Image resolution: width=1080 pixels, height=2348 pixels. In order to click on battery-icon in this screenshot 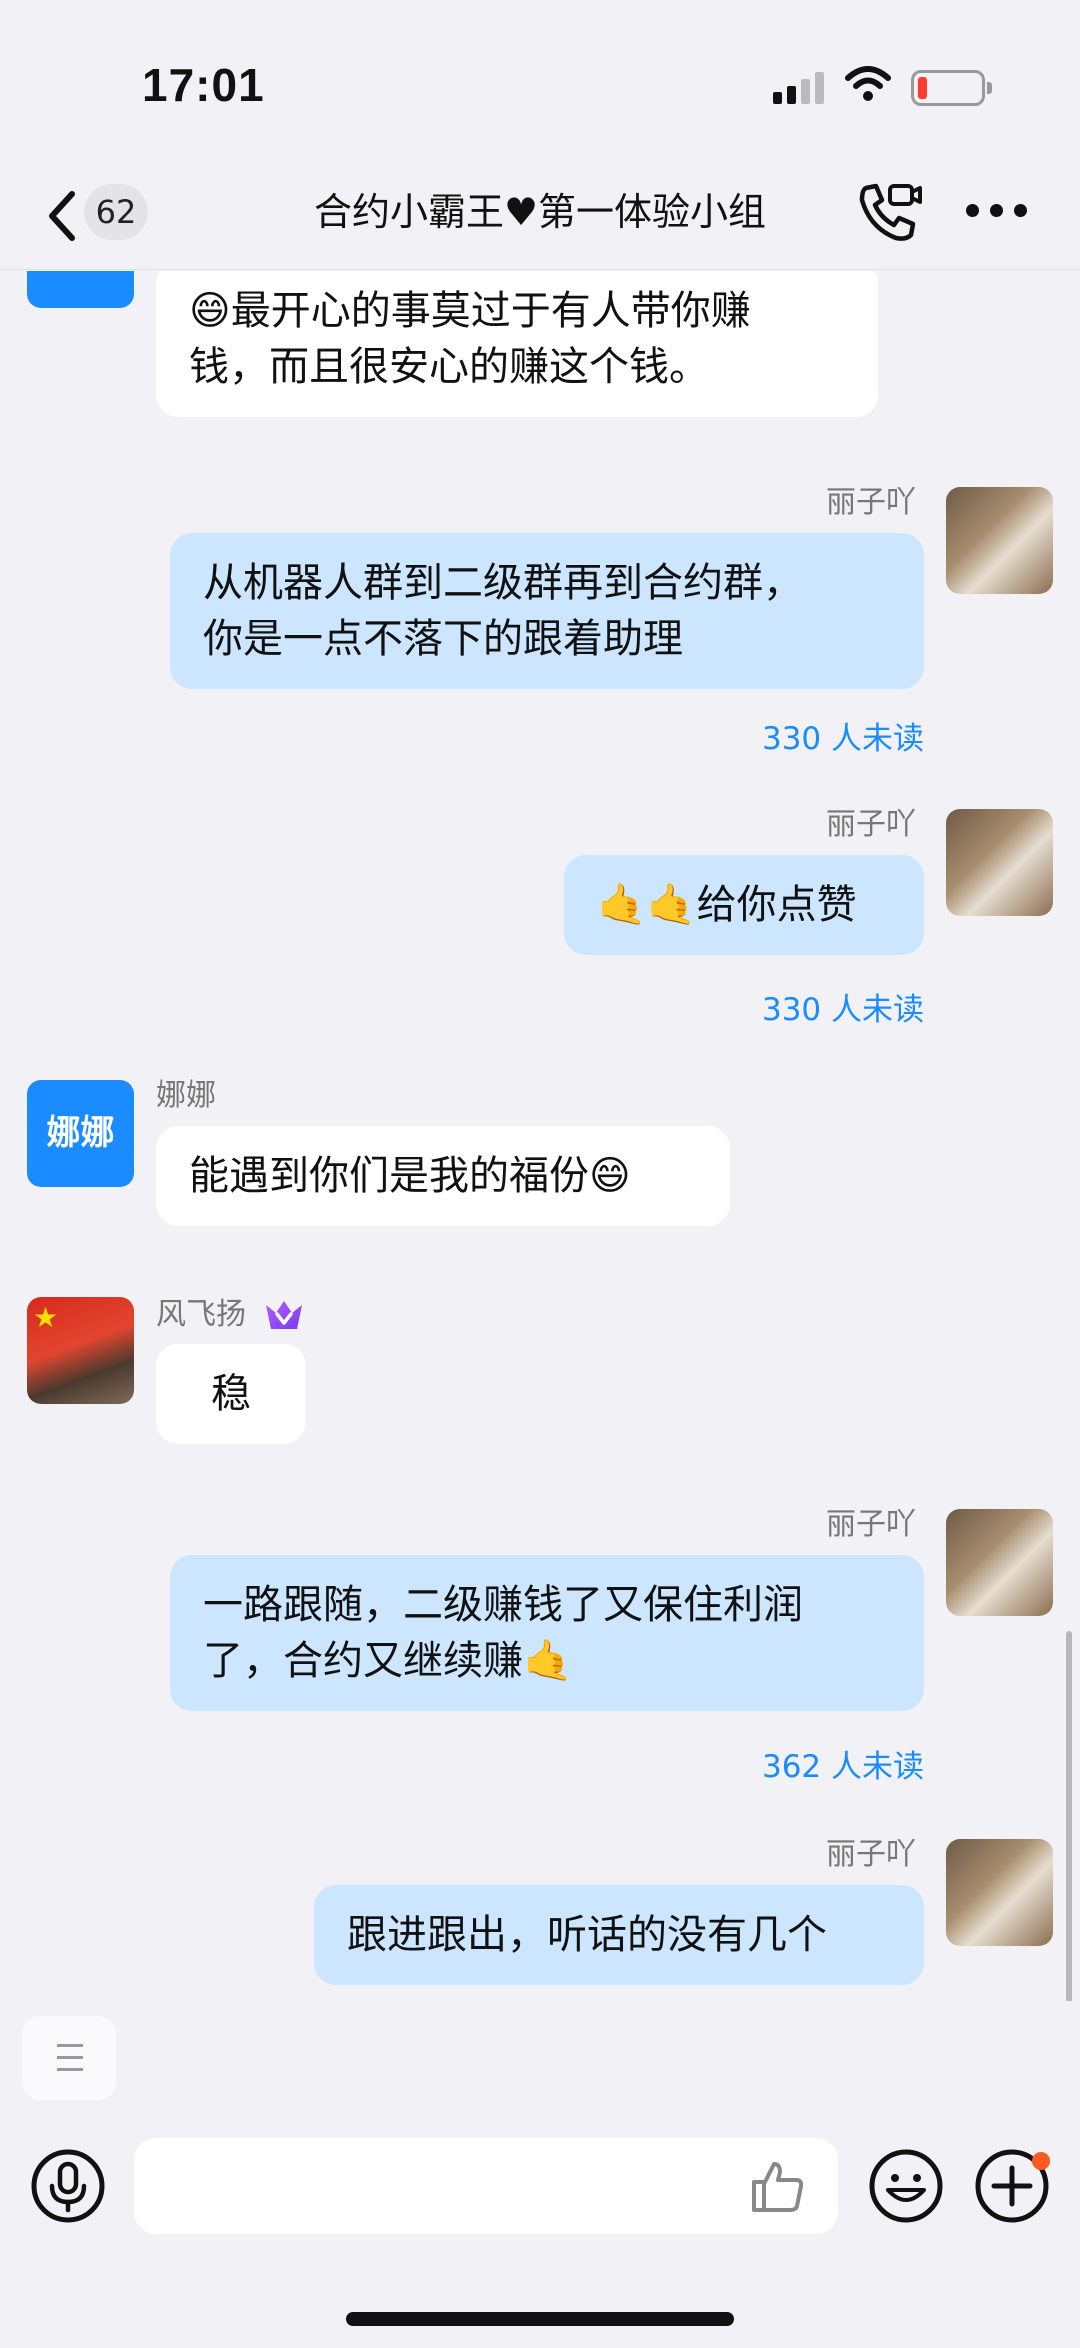, I will do `click(951, 88)`.